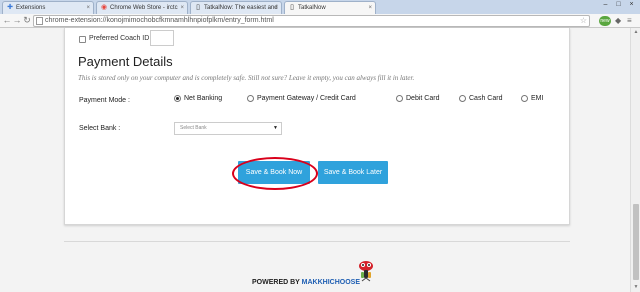 This screenshot has width=640, height=292. Describe the element at coordinates (631, 4) in the screenshot. I see `close-window-button: ×` at that location.